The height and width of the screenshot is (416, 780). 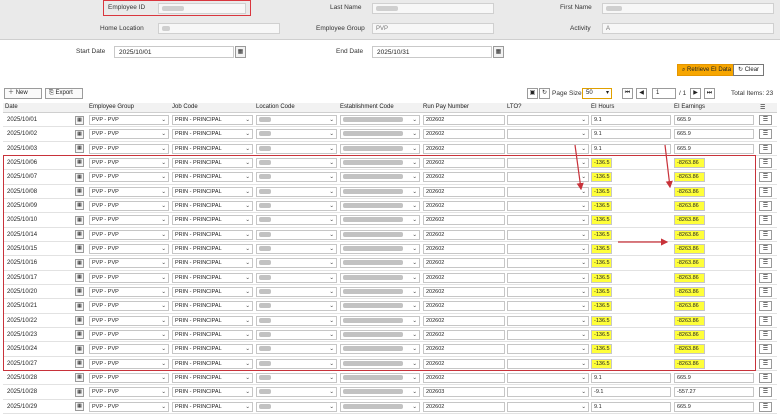 I want to click on col-establishment-code: Establishment Code, so click(x=367, y=107).